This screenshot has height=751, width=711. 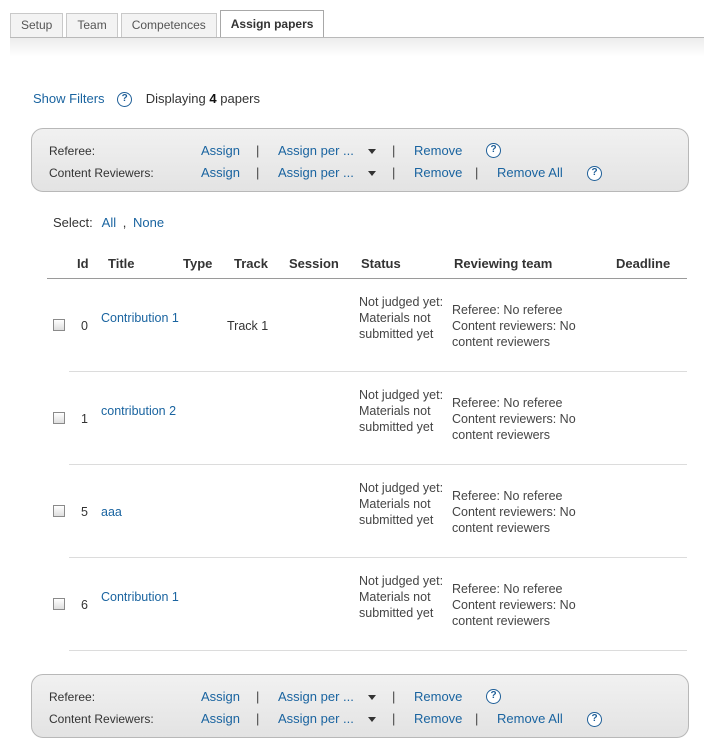 What do you see at coordinates (84, 326) in the screenshot?
I see `paper-id: 0` at bounding box center [84, 326].